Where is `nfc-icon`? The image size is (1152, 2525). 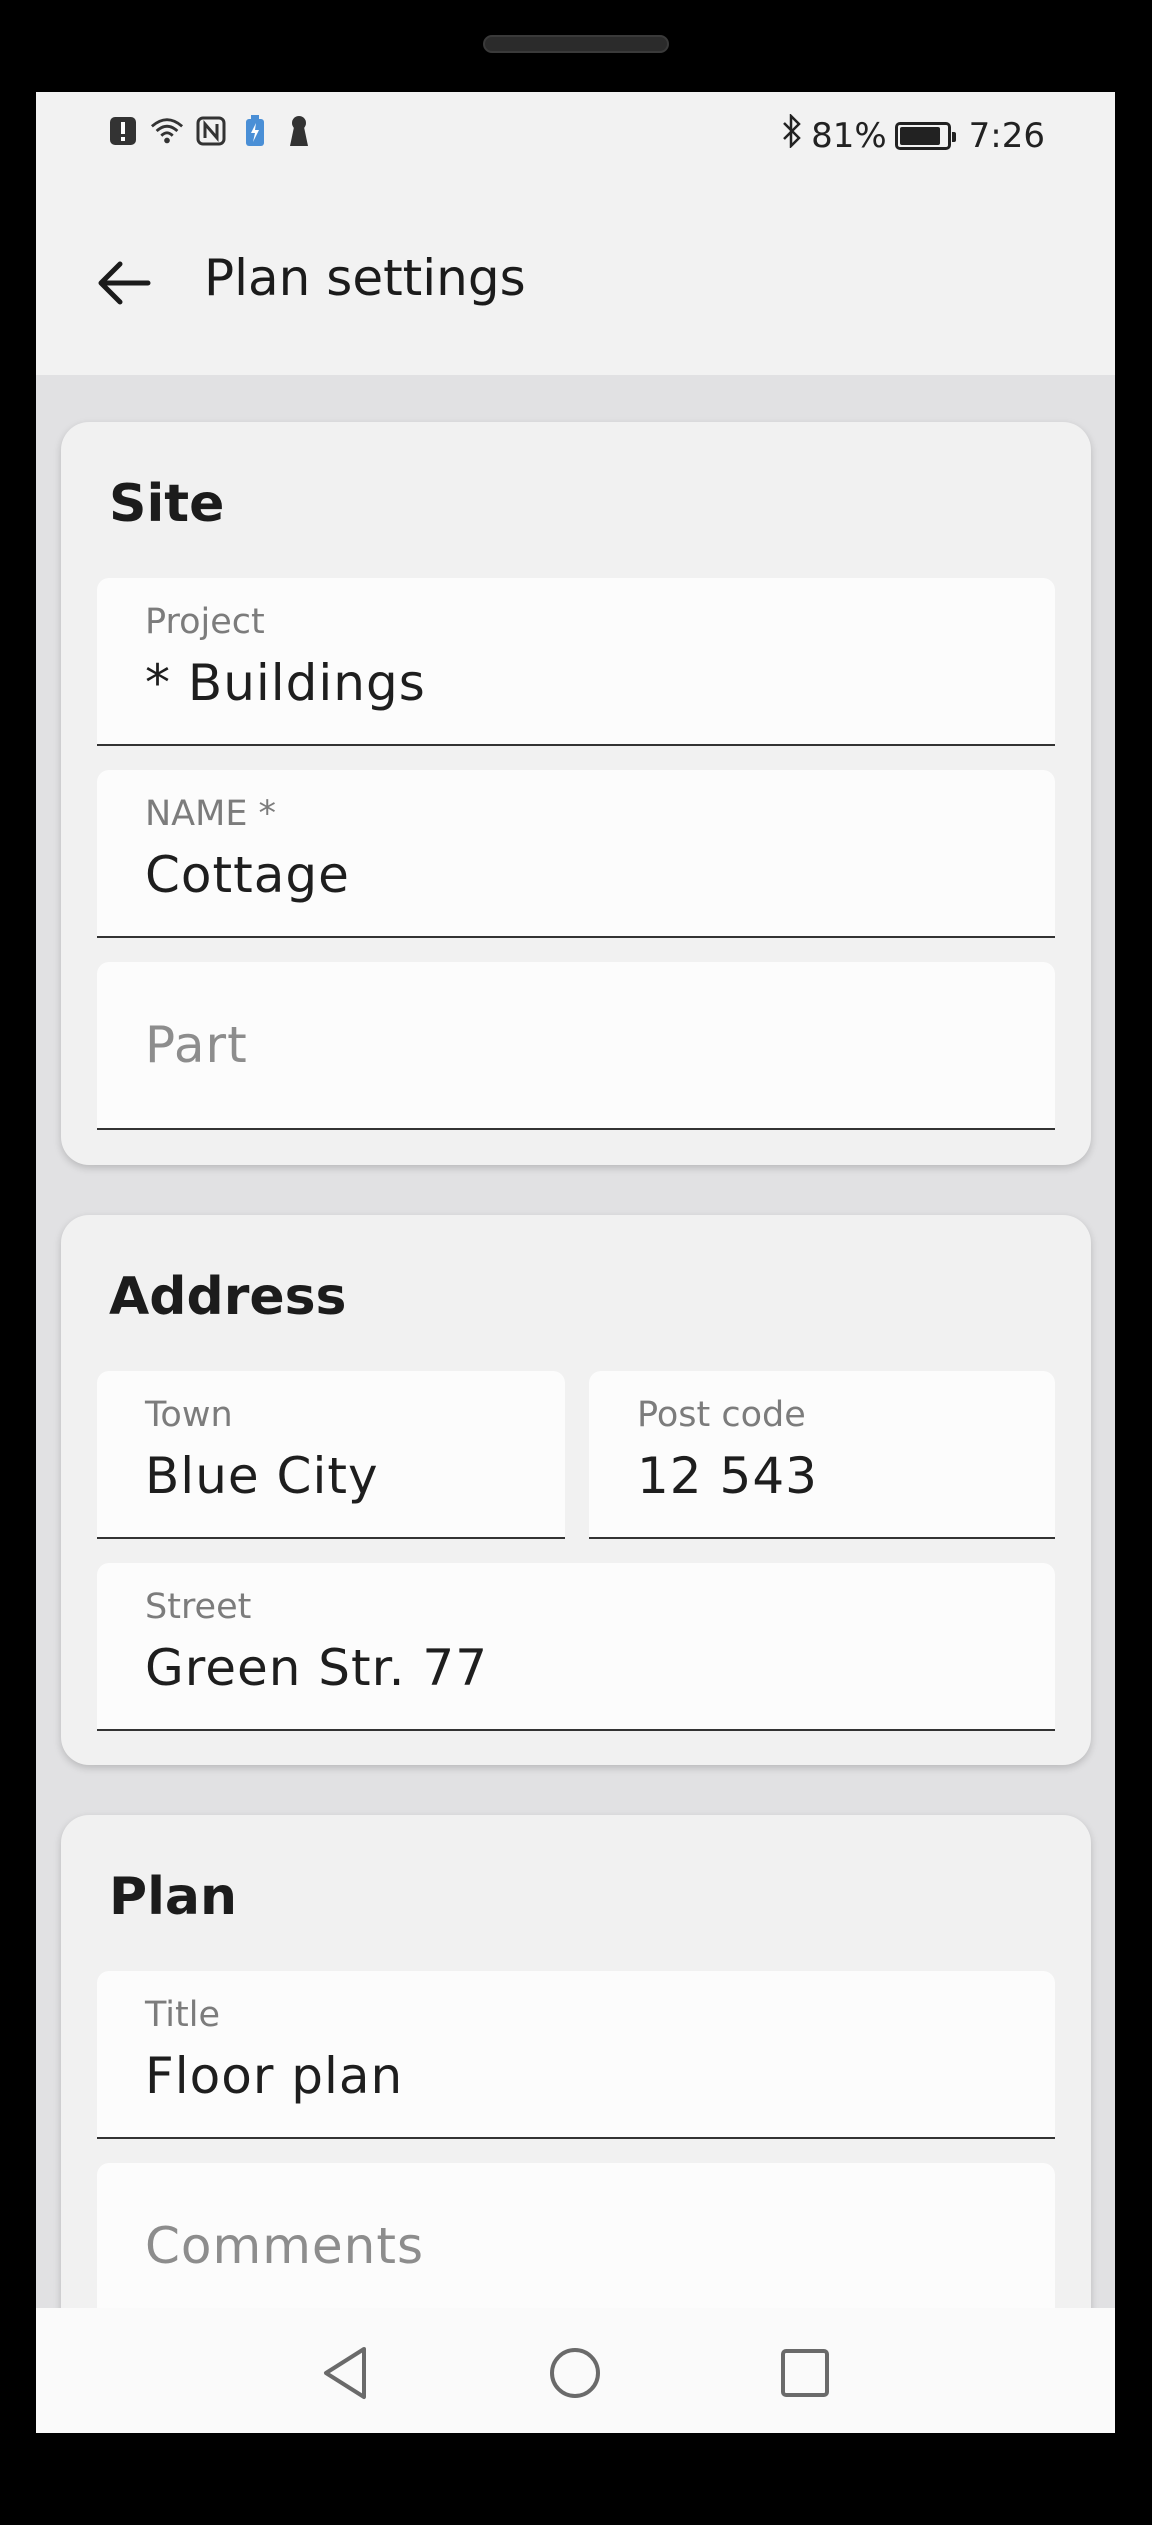 nfc-icon is located at coordinates (211, 131).